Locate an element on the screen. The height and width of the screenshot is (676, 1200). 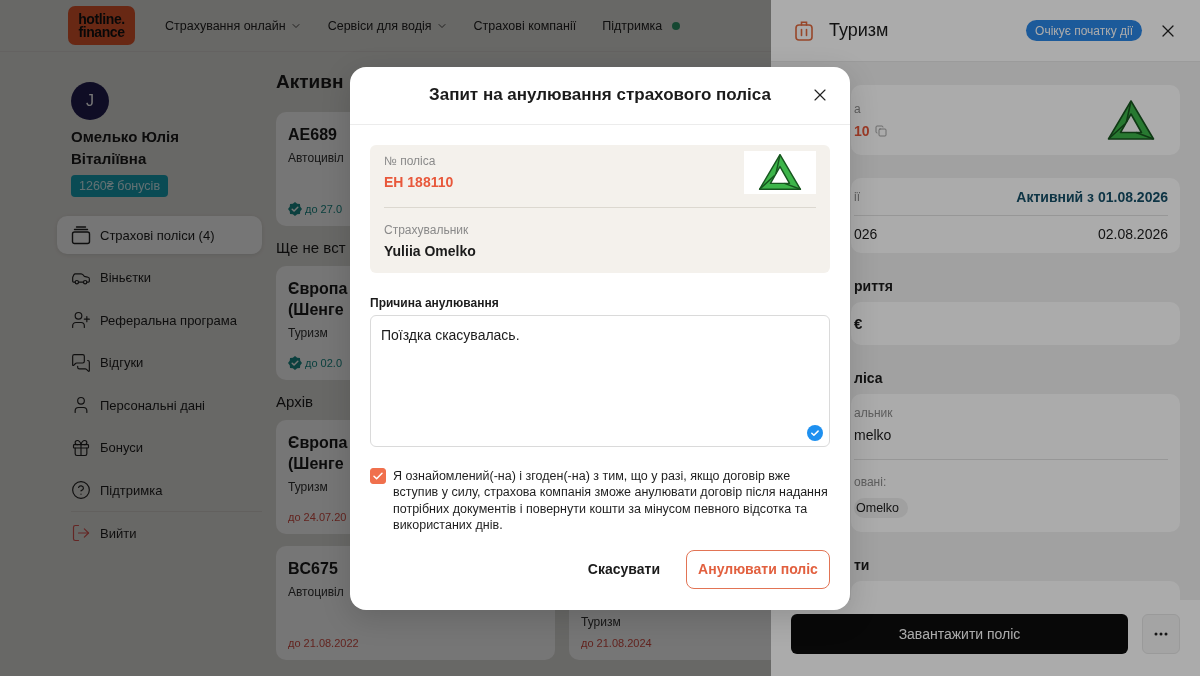
reason-textarea: Поїздка скасувалась. is located at coordinates (600, 380).